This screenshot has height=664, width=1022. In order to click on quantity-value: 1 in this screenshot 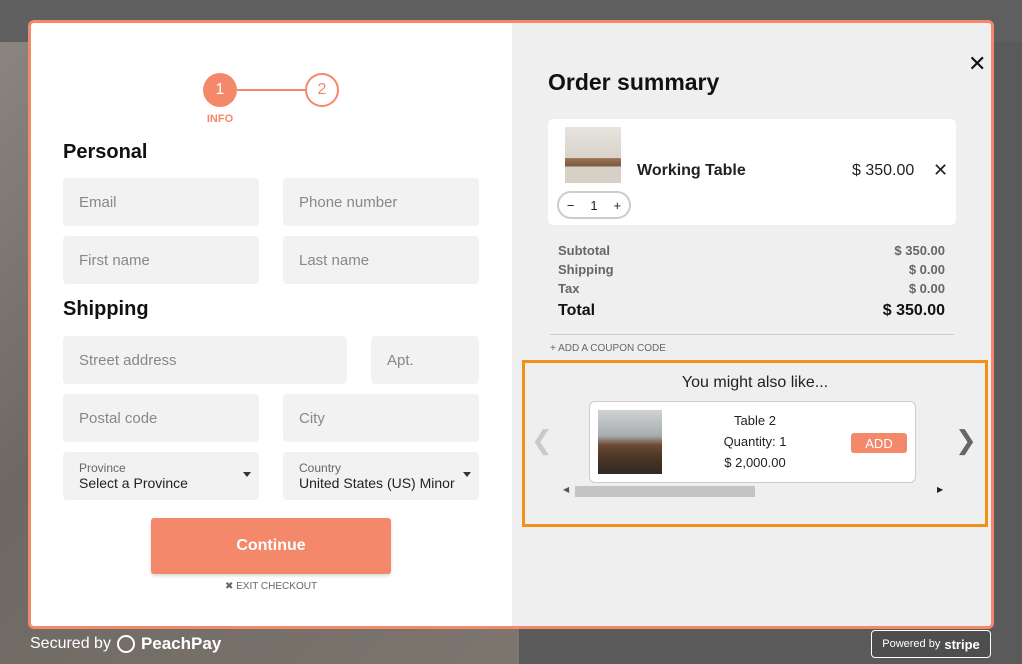, I will do `click(594, 205)`.